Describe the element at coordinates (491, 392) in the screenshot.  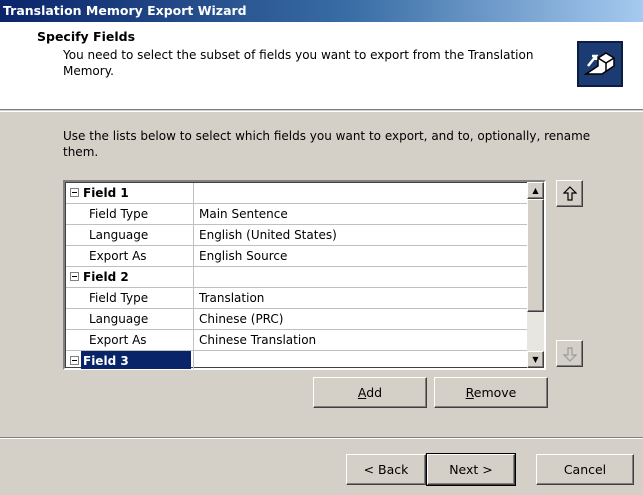
I see `remove-button: Remove` at that location.